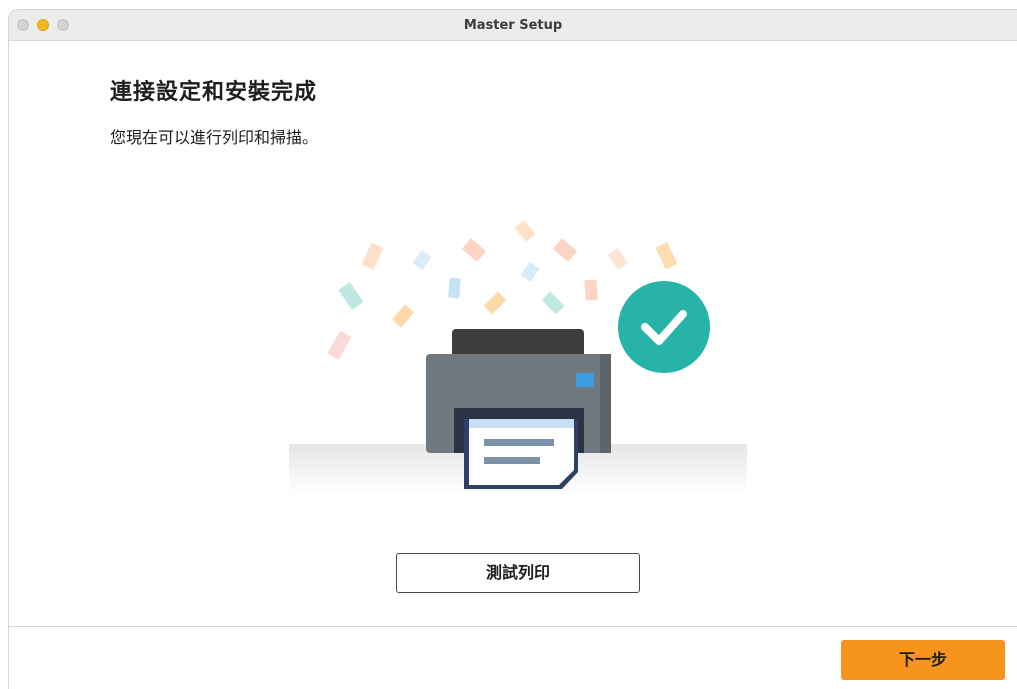 The width and height of the screenshot is (1017, 689). Describe the element at coordinates (513, 626) in the screenshot. I see `footer-divider` at that location.